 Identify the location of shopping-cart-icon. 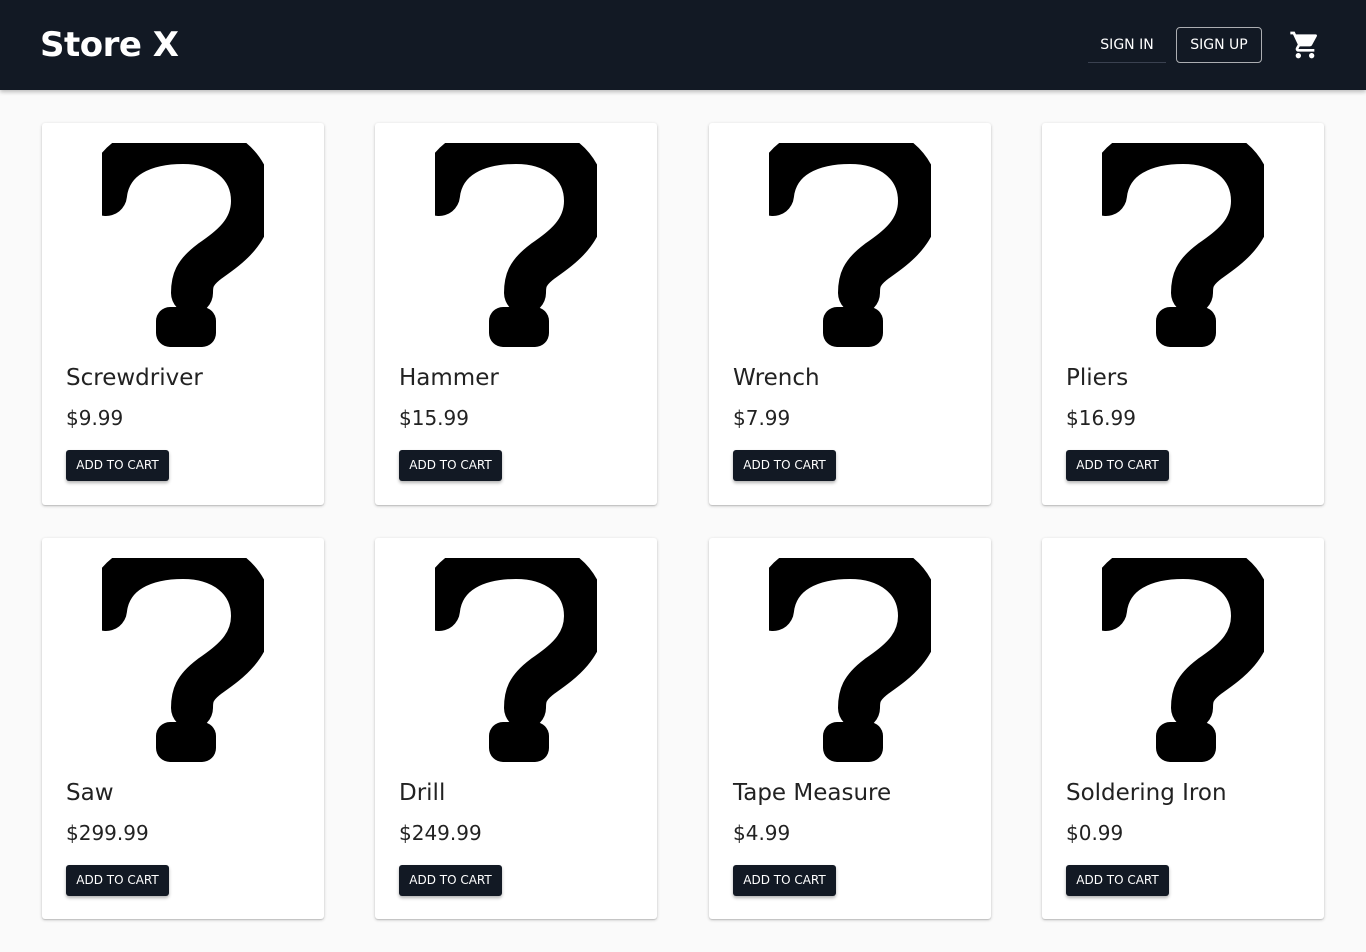
(1304, 45).